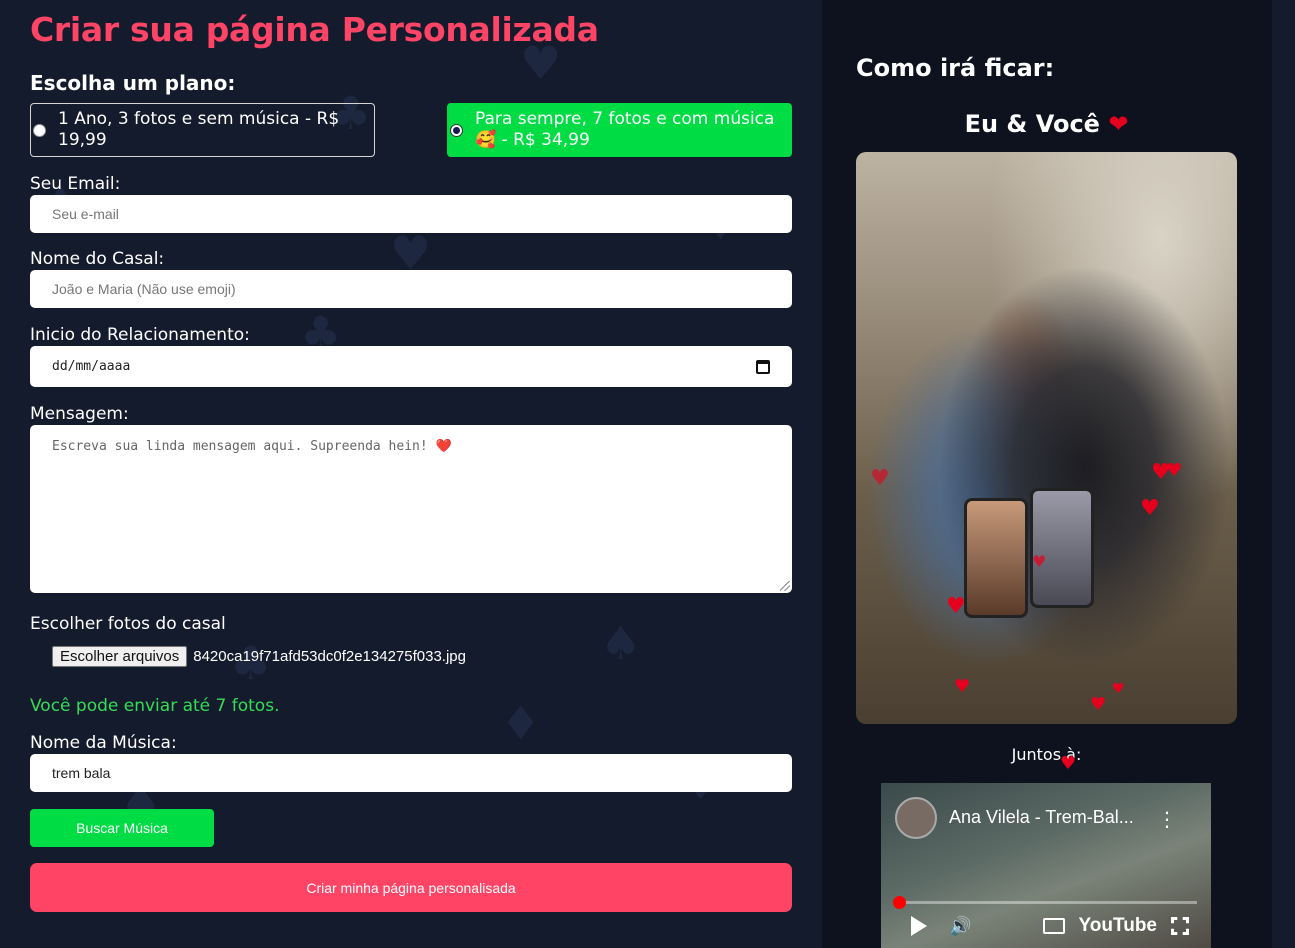 The width and height of the screenshot is (1295, 948). What do you see at coordinates (128, 624) in the screenshot?
I see `photos-label: Escolher fotos do casal` at bounding box center [128, 624].